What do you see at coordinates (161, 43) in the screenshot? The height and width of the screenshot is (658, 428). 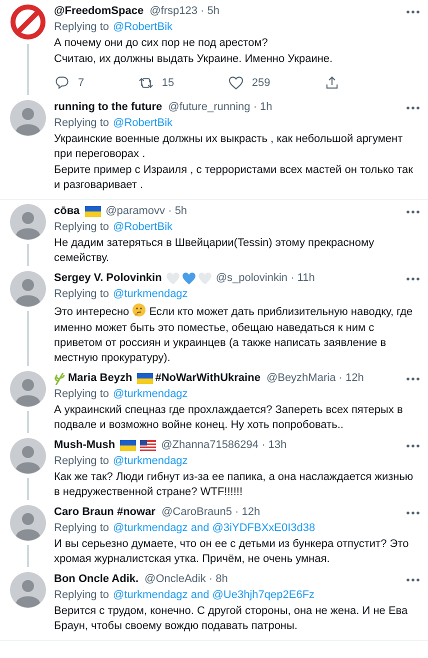 I see `tweet-text: А почему они до сих пор не под арестом?` at bounding box center [161, 43].